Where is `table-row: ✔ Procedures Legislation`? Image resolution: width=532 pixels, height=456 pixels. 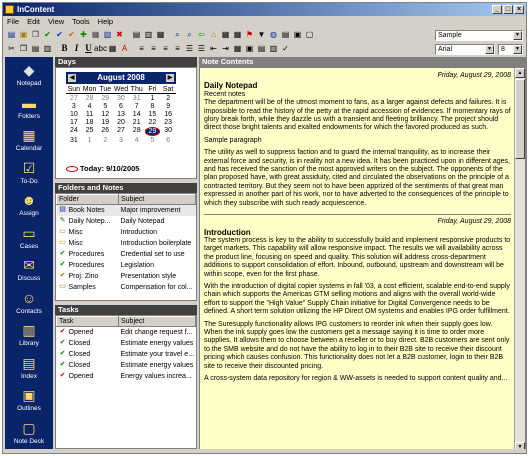 table-row: ✔ Procedures Legislation is located at coordinates (126, 265).